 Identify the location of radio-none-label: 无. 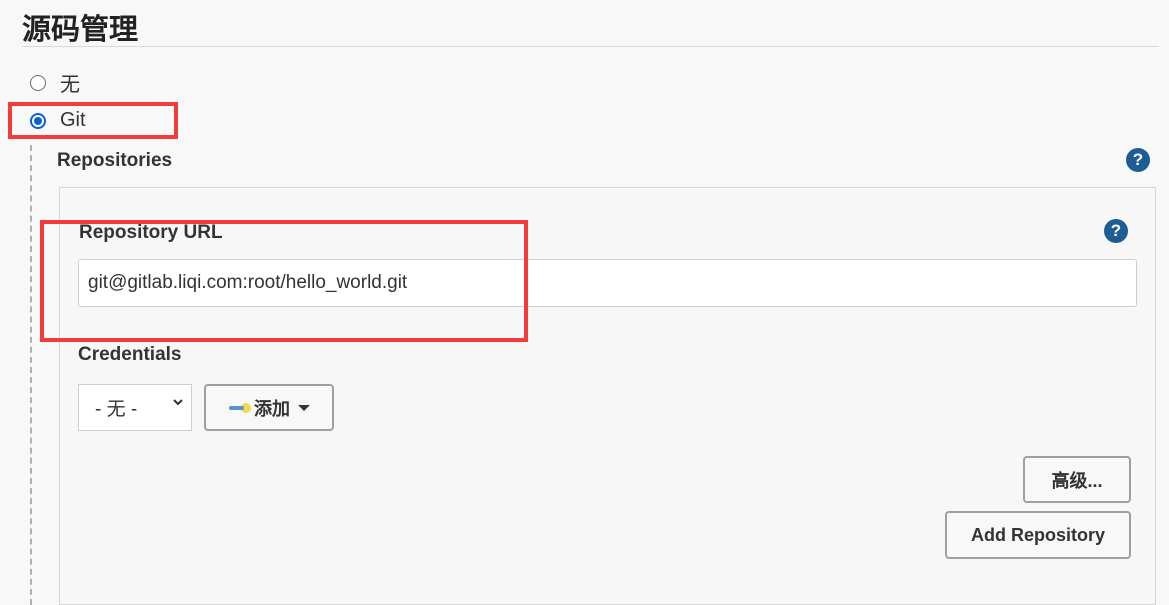
(70, 85).